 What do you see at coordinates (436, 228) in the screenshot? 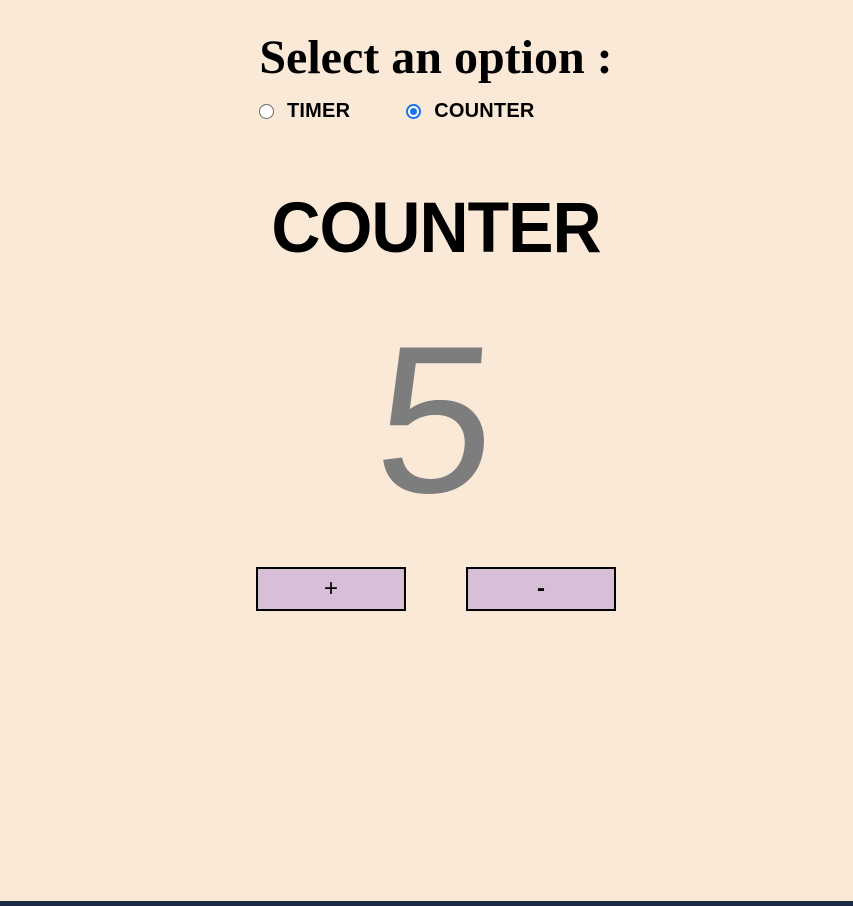
I see `mode-title: COUNTER` at bounding box center [436, 228].